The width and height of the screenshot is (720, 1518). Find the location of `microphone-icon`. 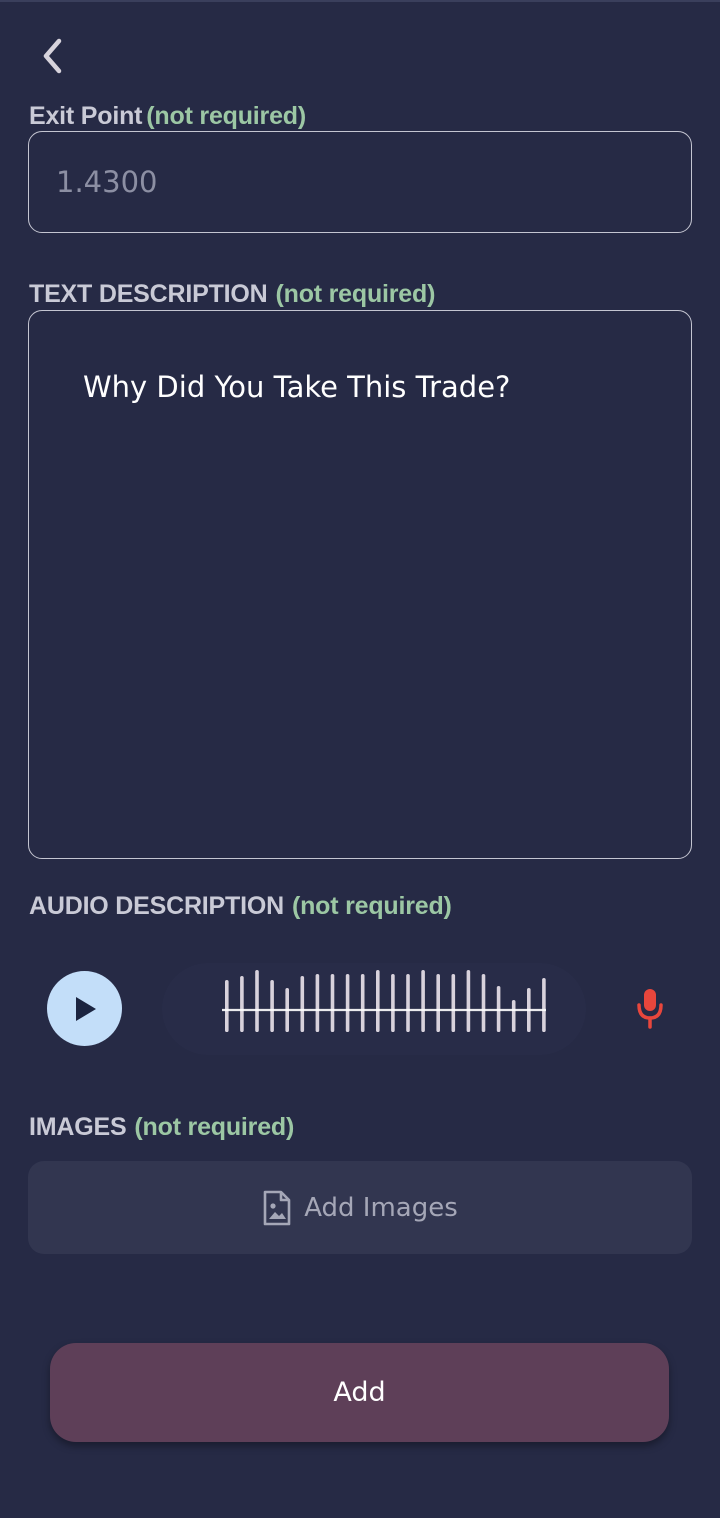

microphone-icon is located at coordinates (650, 1009).